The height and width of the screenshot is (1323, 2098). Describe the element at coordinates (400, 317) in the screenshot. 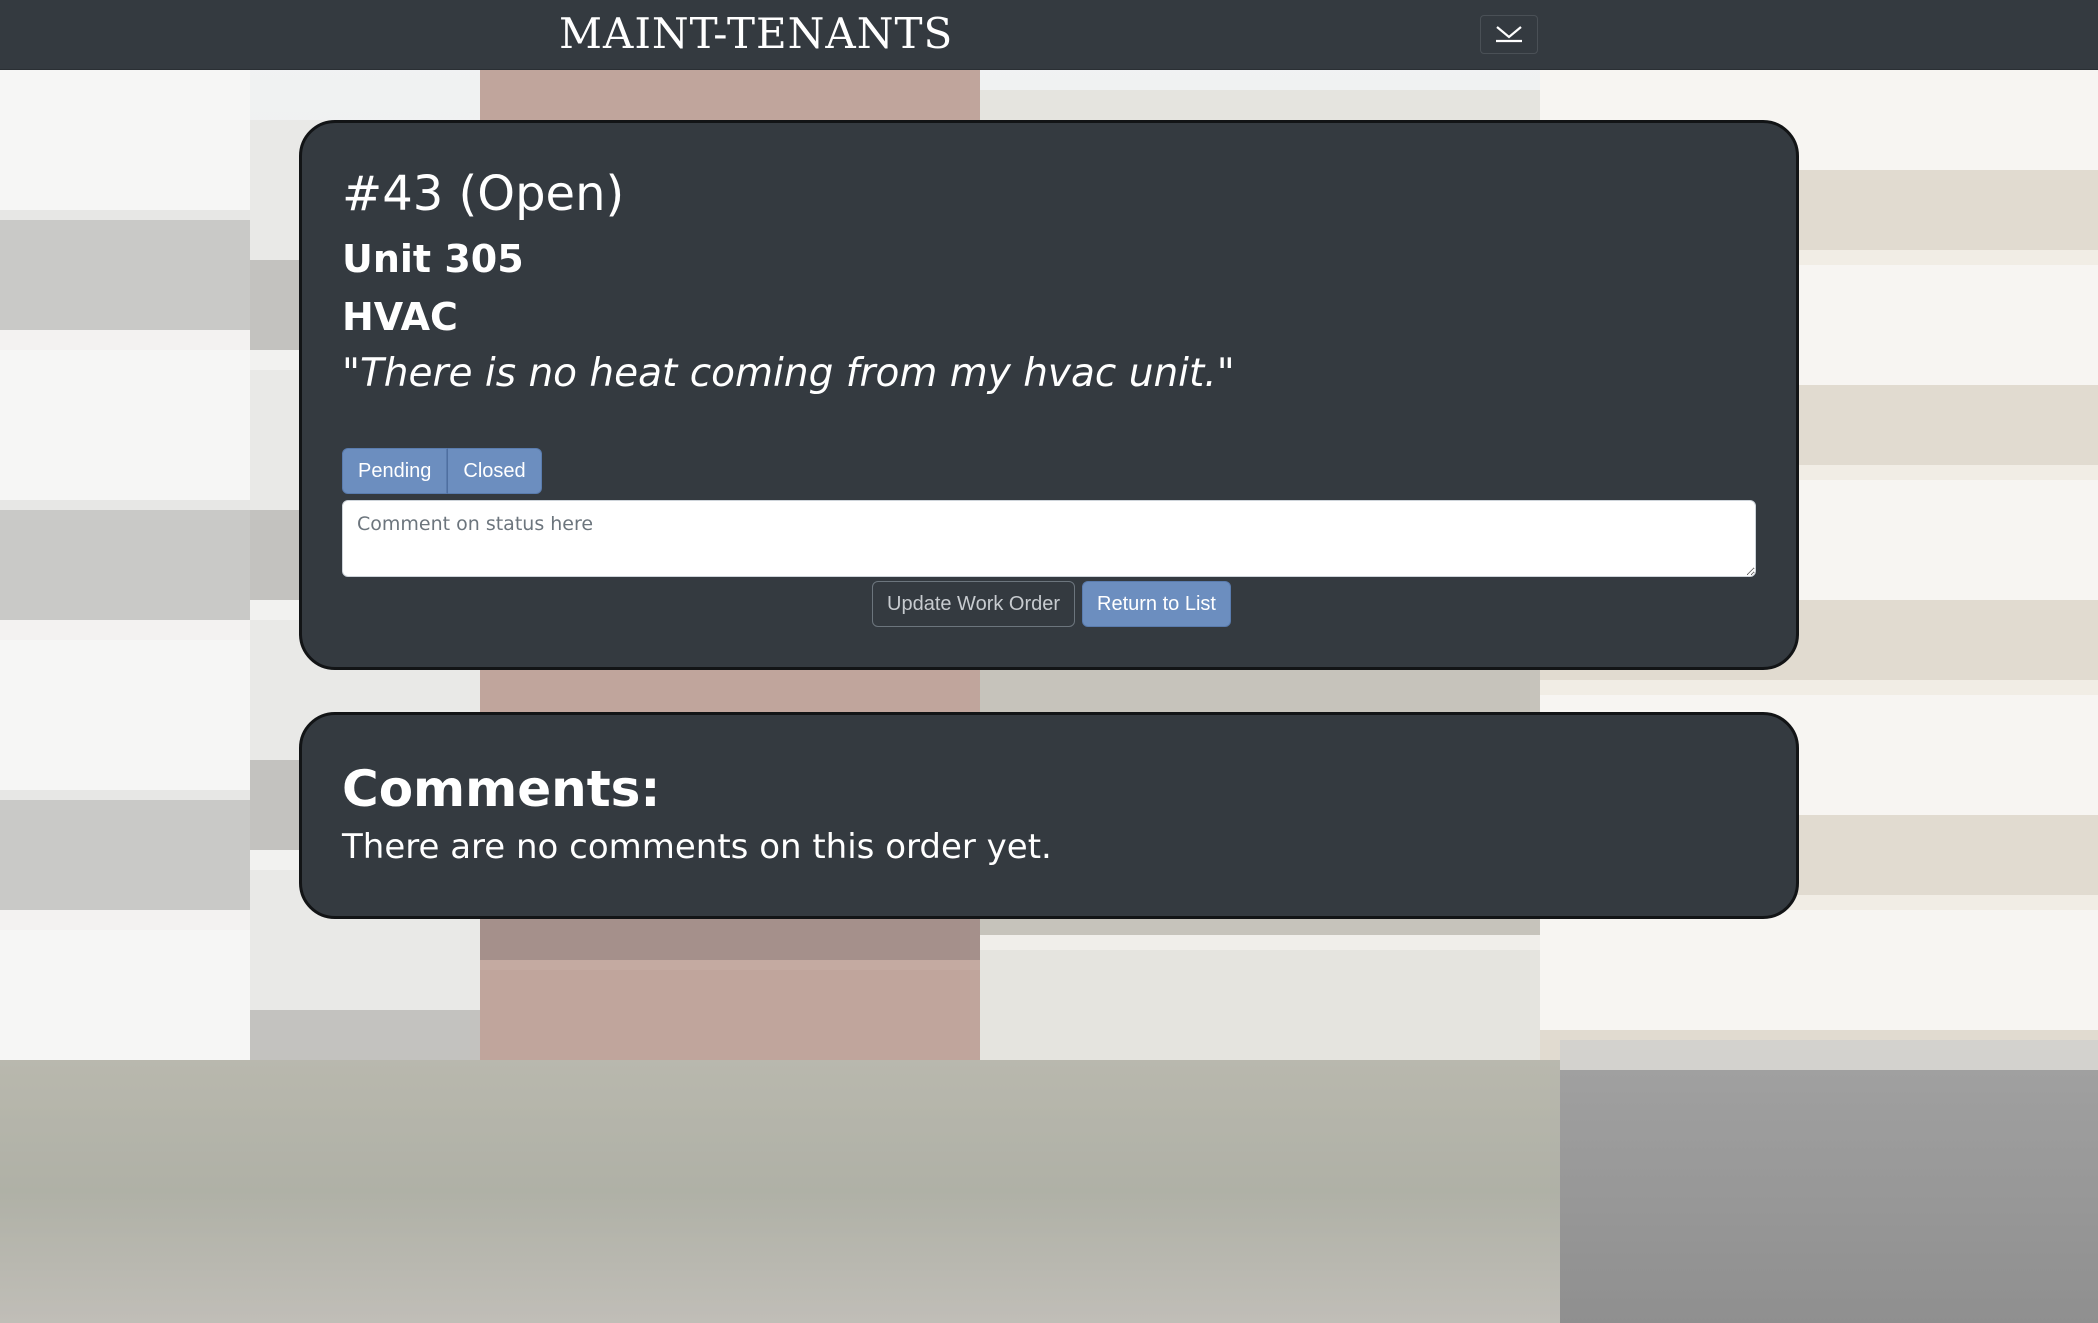

I see `work-order-category: HVAC` at that location.